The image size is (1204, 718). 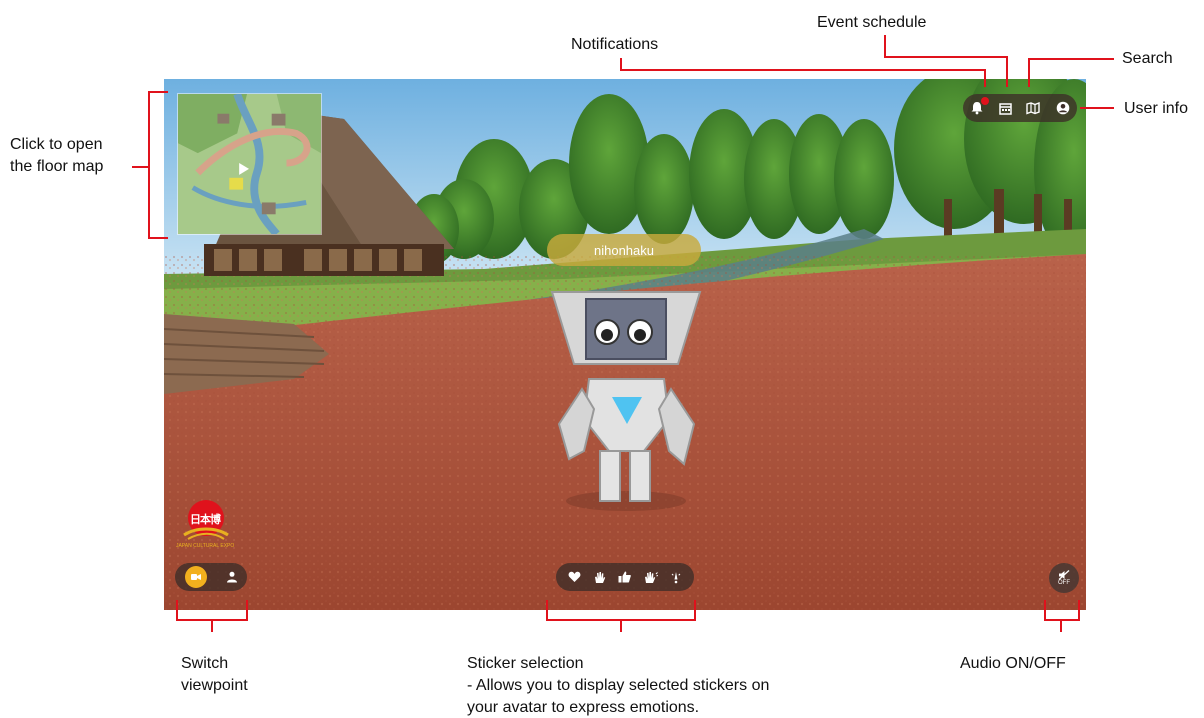 I want to click on speaker-off-icon, so click(x=1064, y=574).